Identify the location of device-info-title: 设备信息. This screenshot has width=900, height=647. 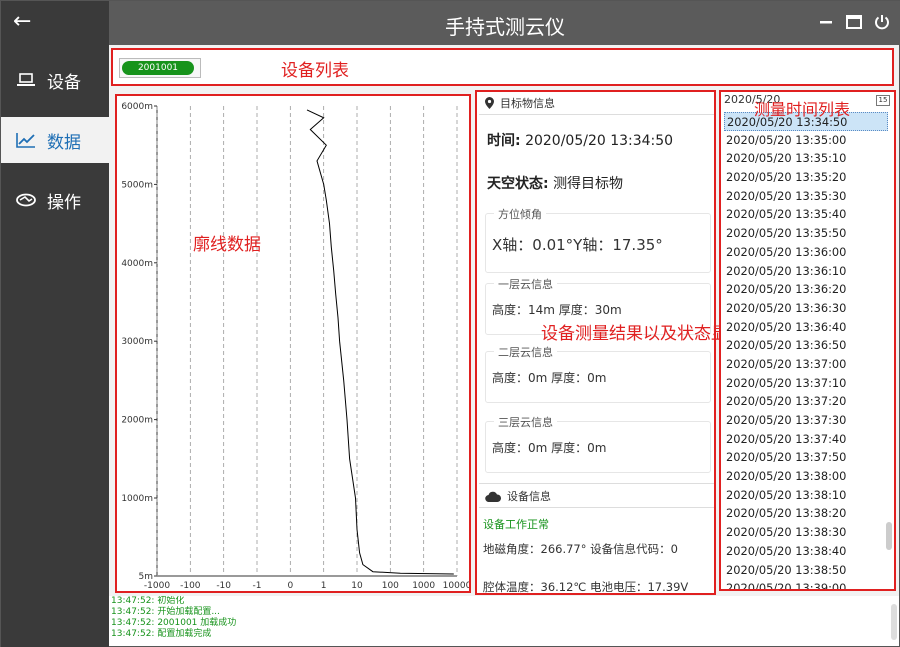
(529, 496).